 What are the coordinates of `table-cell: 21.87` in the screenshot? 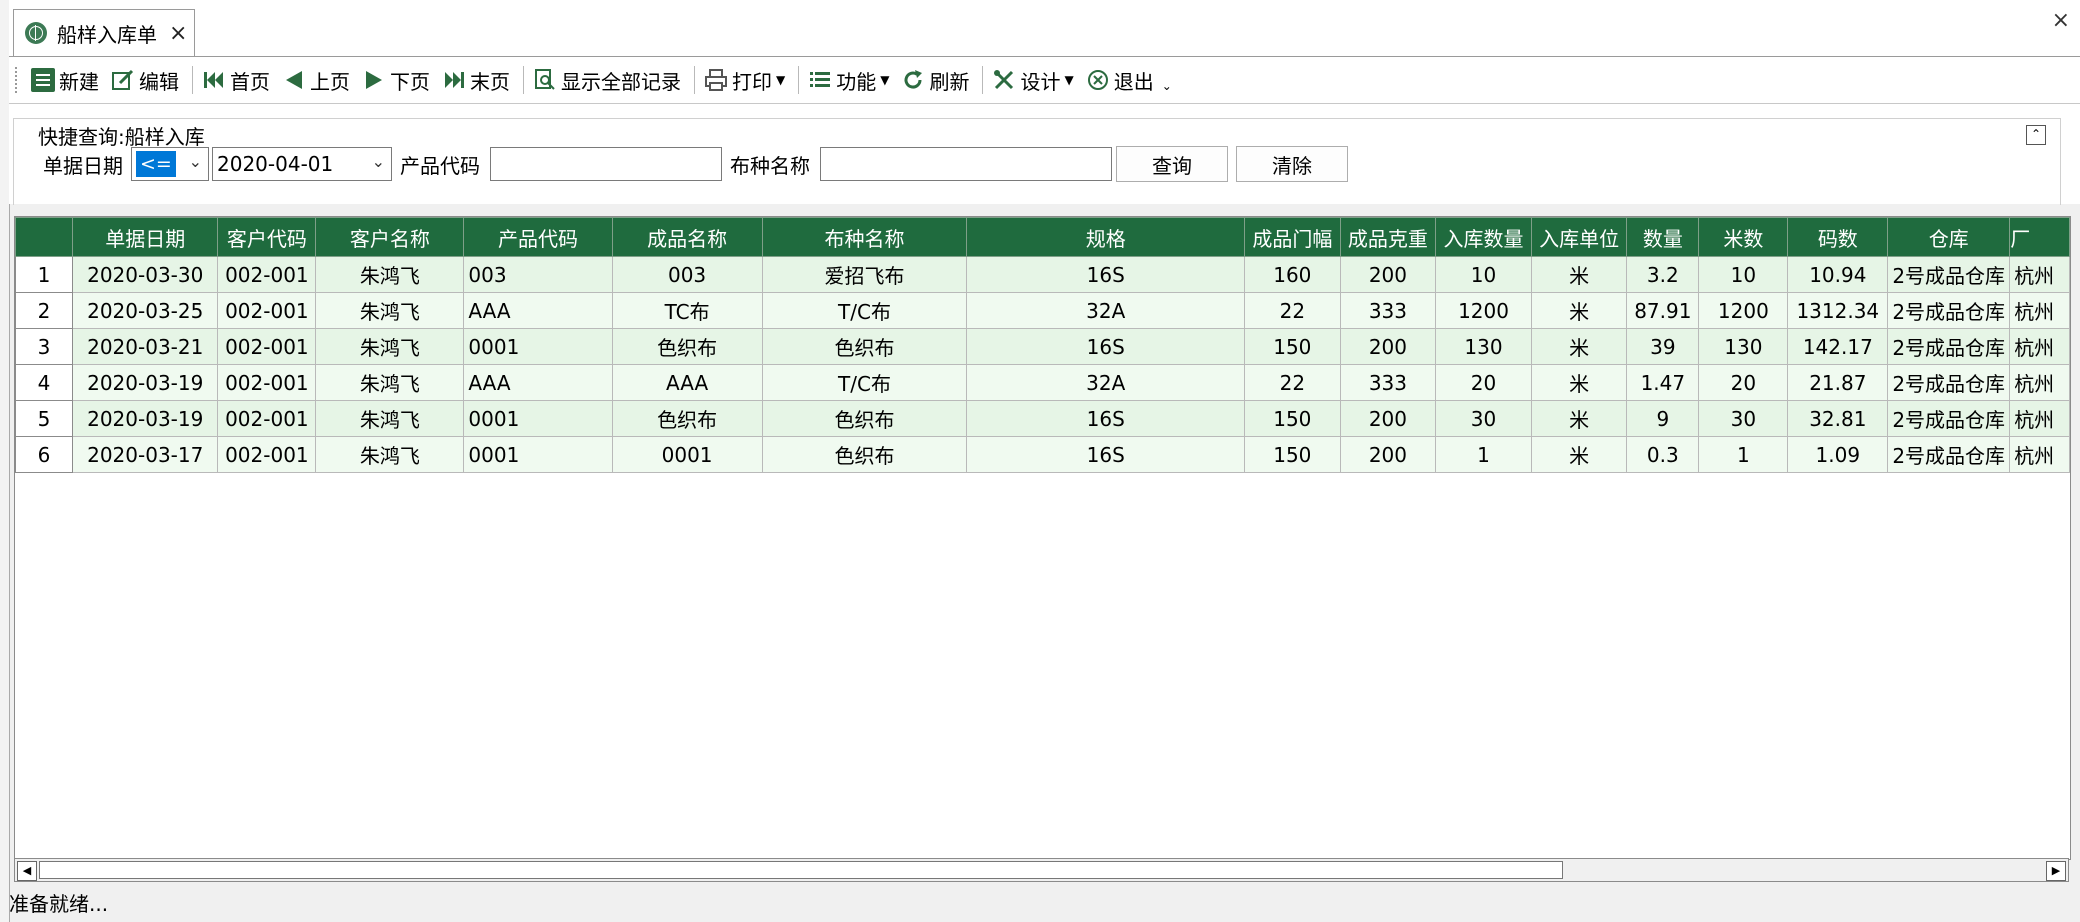 It's located at (1838, 382).